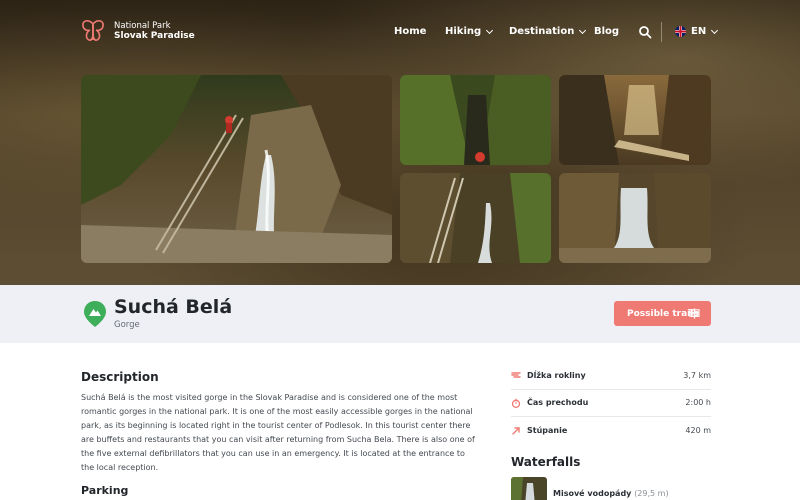 This screenshot has width=800, height=500. Describe the element at coordinates (546, 462) in the screenshot. I see `waterfalls-heading: Waterfalls` at that location.